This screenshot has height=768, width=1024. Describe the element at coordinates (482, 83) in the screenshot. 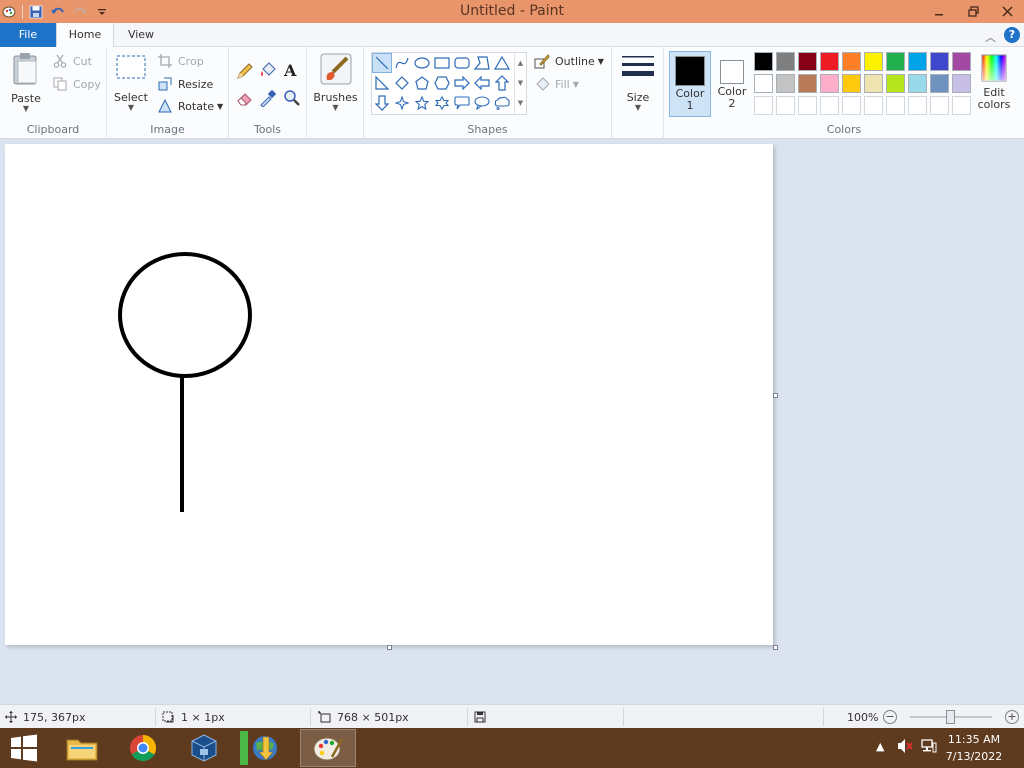

I see `shape-left-arrow-icon` at that location.